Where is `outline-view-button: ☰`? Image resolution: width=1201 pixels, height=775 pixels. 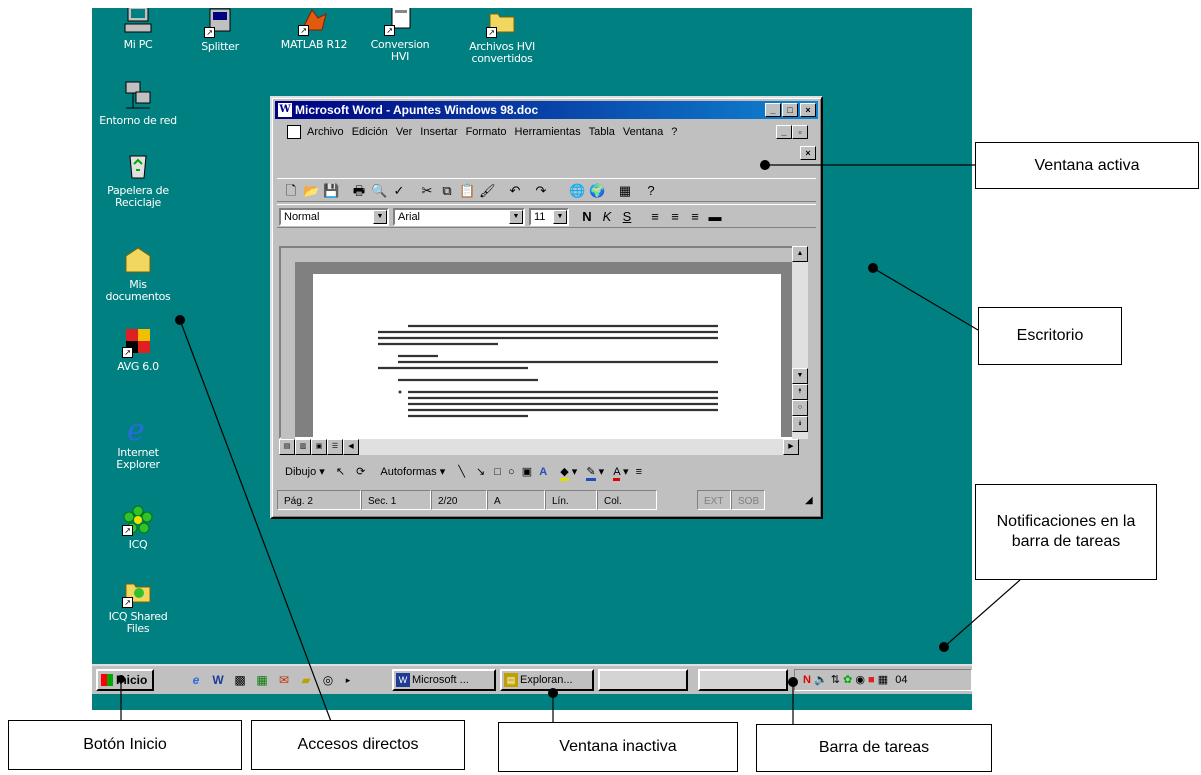 outline-view-button: ☰ is located at coordinates (335, 447).